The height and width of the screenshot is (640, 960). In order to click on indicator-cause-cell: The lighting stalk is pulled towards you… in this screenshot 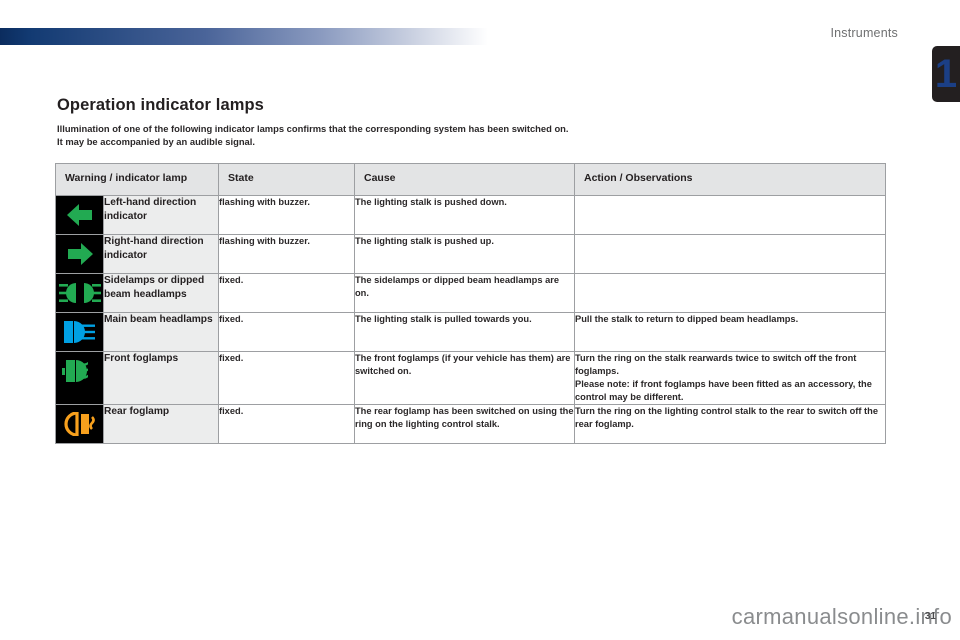, I will do `click(464, 332)`.